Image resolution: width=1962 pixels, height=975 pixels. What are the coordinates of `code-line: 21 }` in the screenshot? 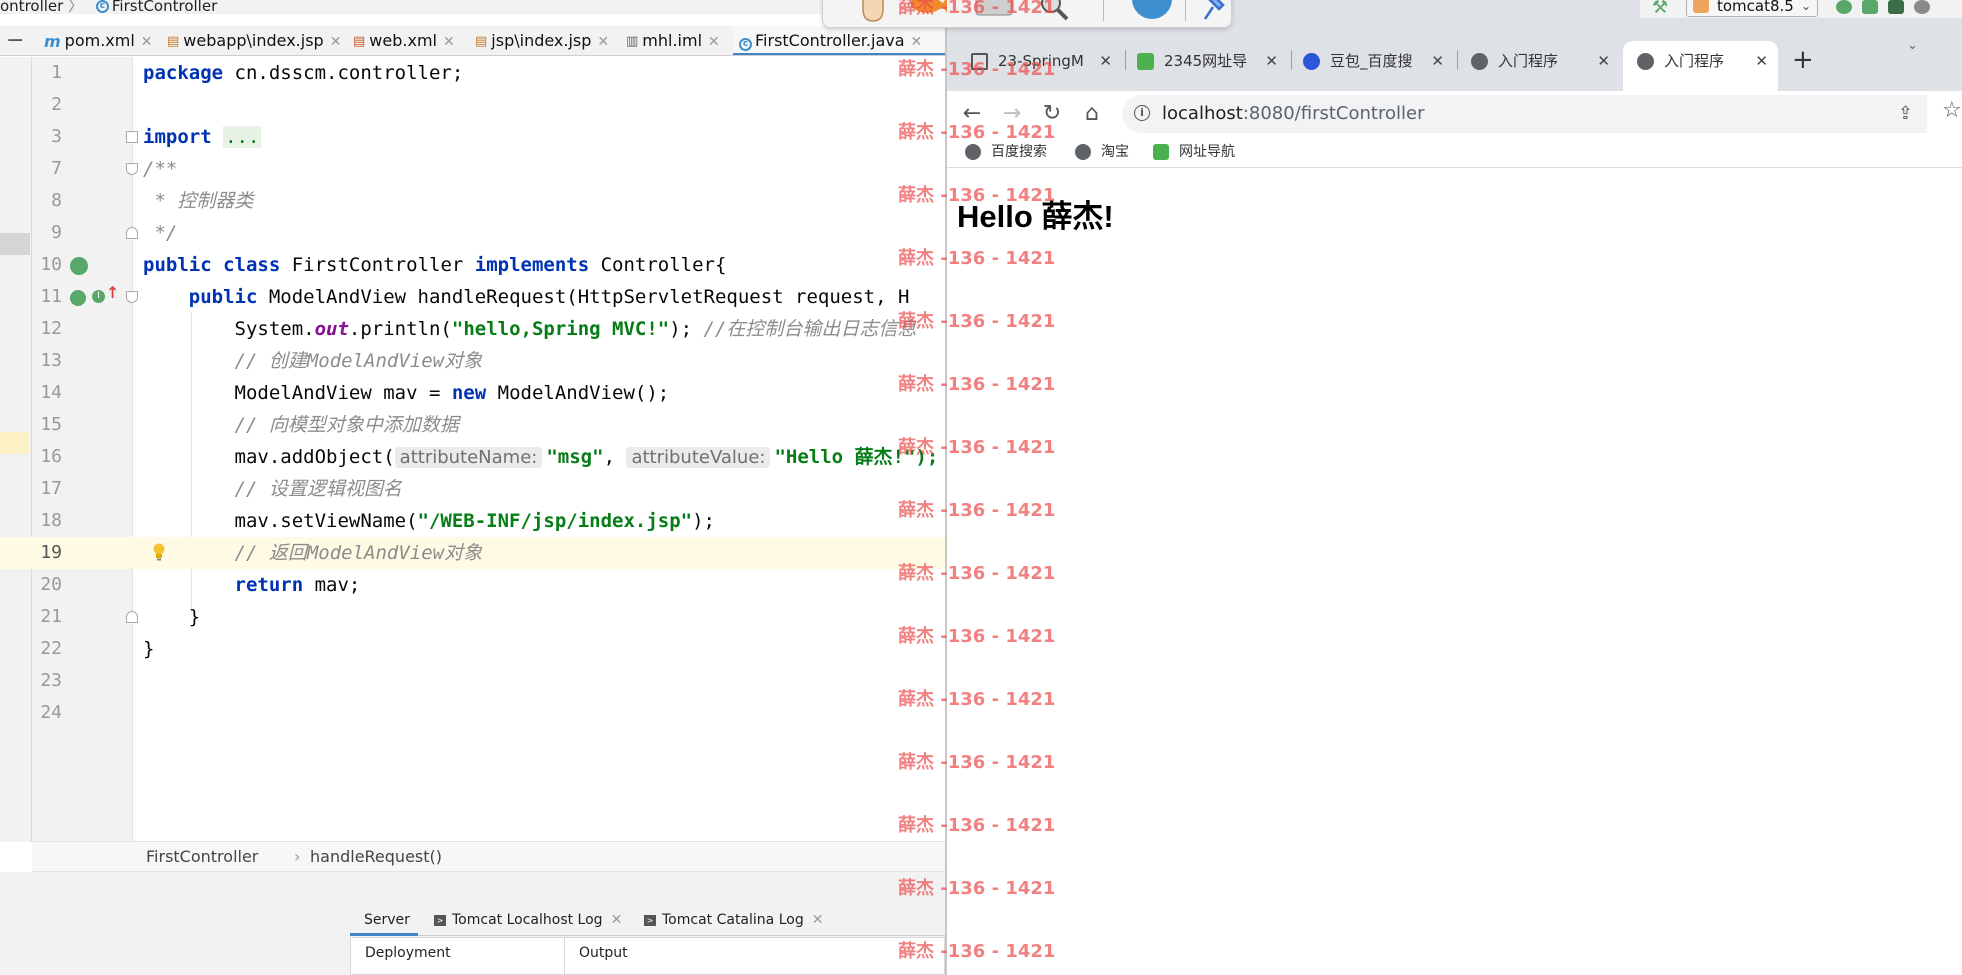 It's located at (472, 617).